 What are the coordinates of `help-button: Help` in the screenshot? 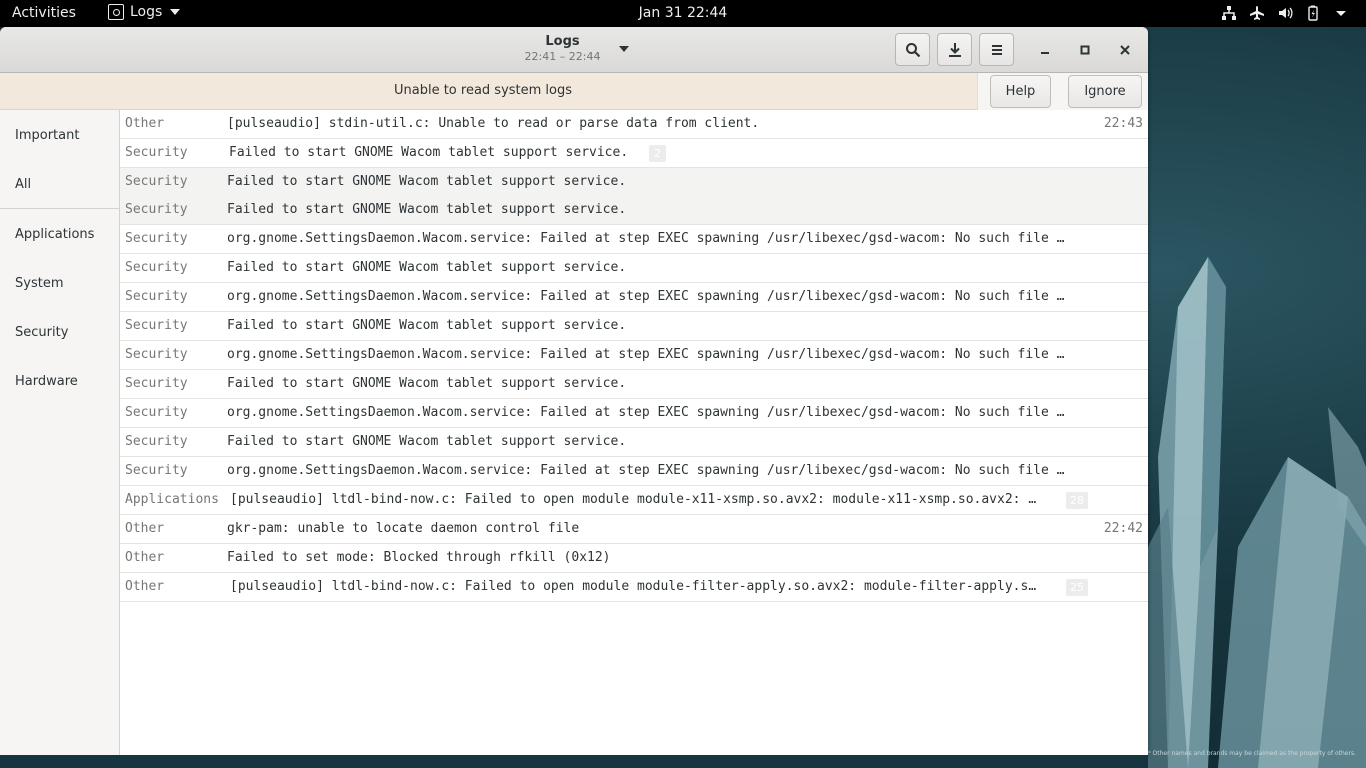 It's located at (1020, 91).